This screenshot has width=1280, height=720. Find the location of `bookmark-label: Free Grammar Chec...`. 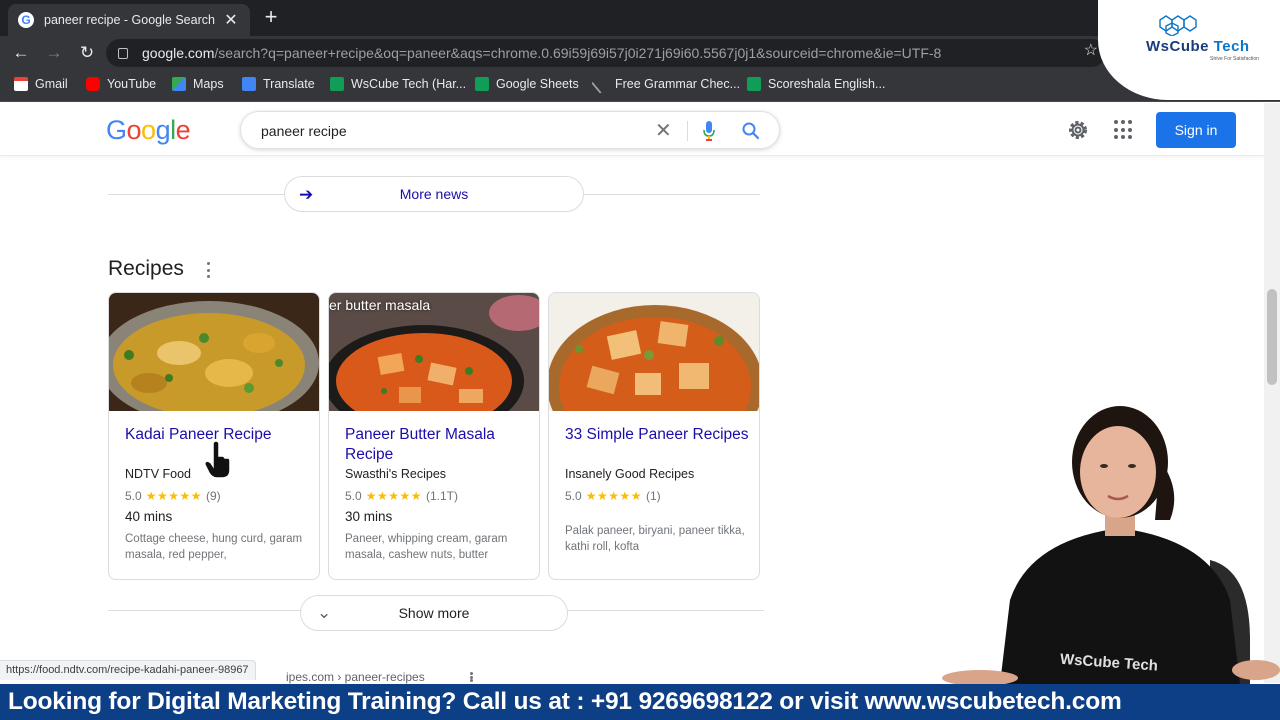

bookmark-label: Free Grammar Chec... is located at coordinates (678, 84).